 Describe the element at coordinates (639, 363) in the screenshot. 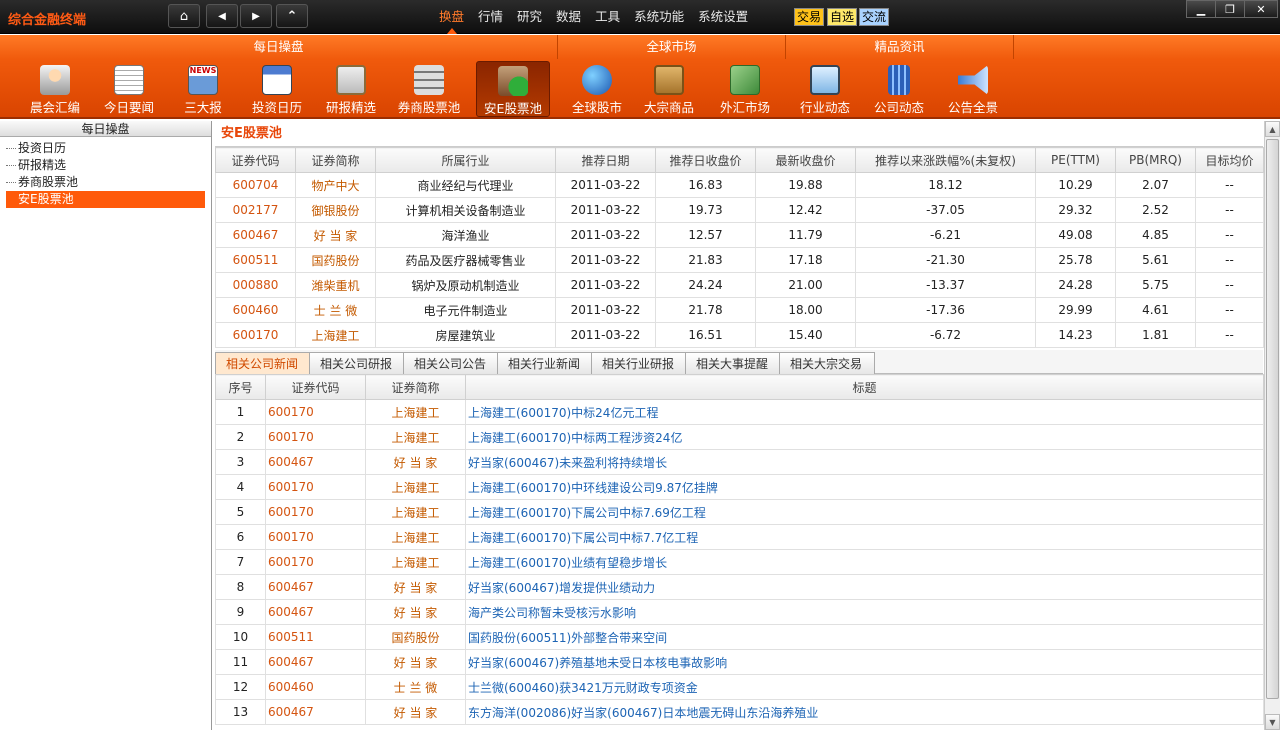

I see `tab-industry-research: 相关行业研报` at that location.